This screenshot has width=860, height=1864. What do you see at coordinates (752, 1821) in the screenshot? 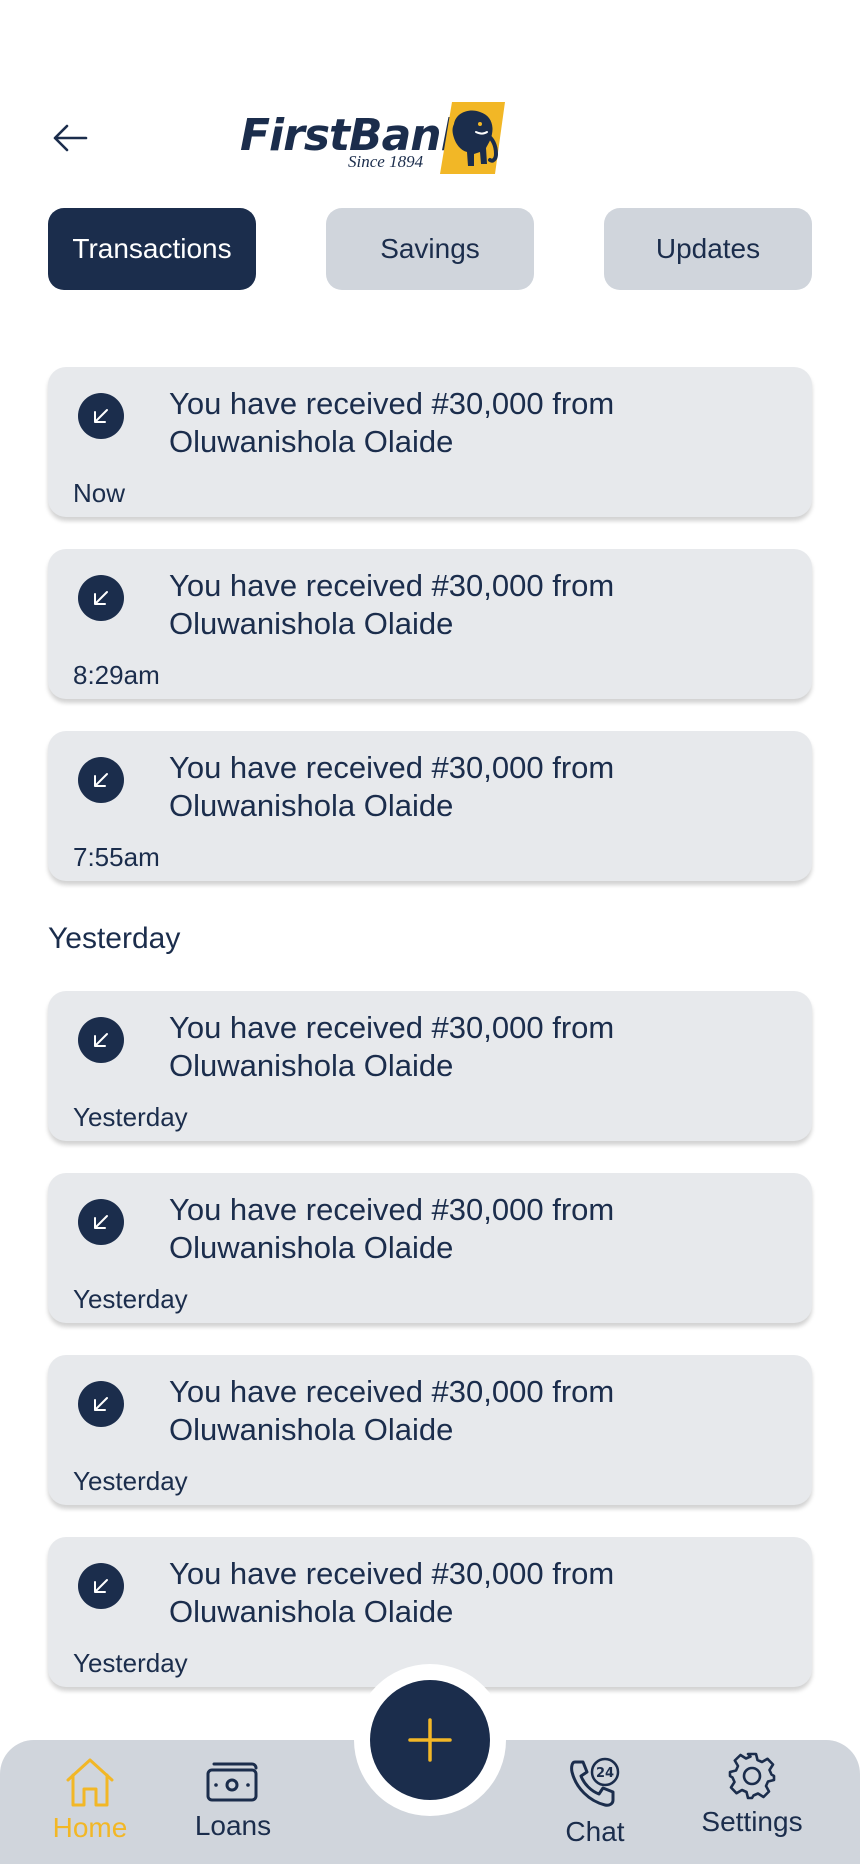
I see `nav-settings-label: Settings` at bounding box center [752, 1821].